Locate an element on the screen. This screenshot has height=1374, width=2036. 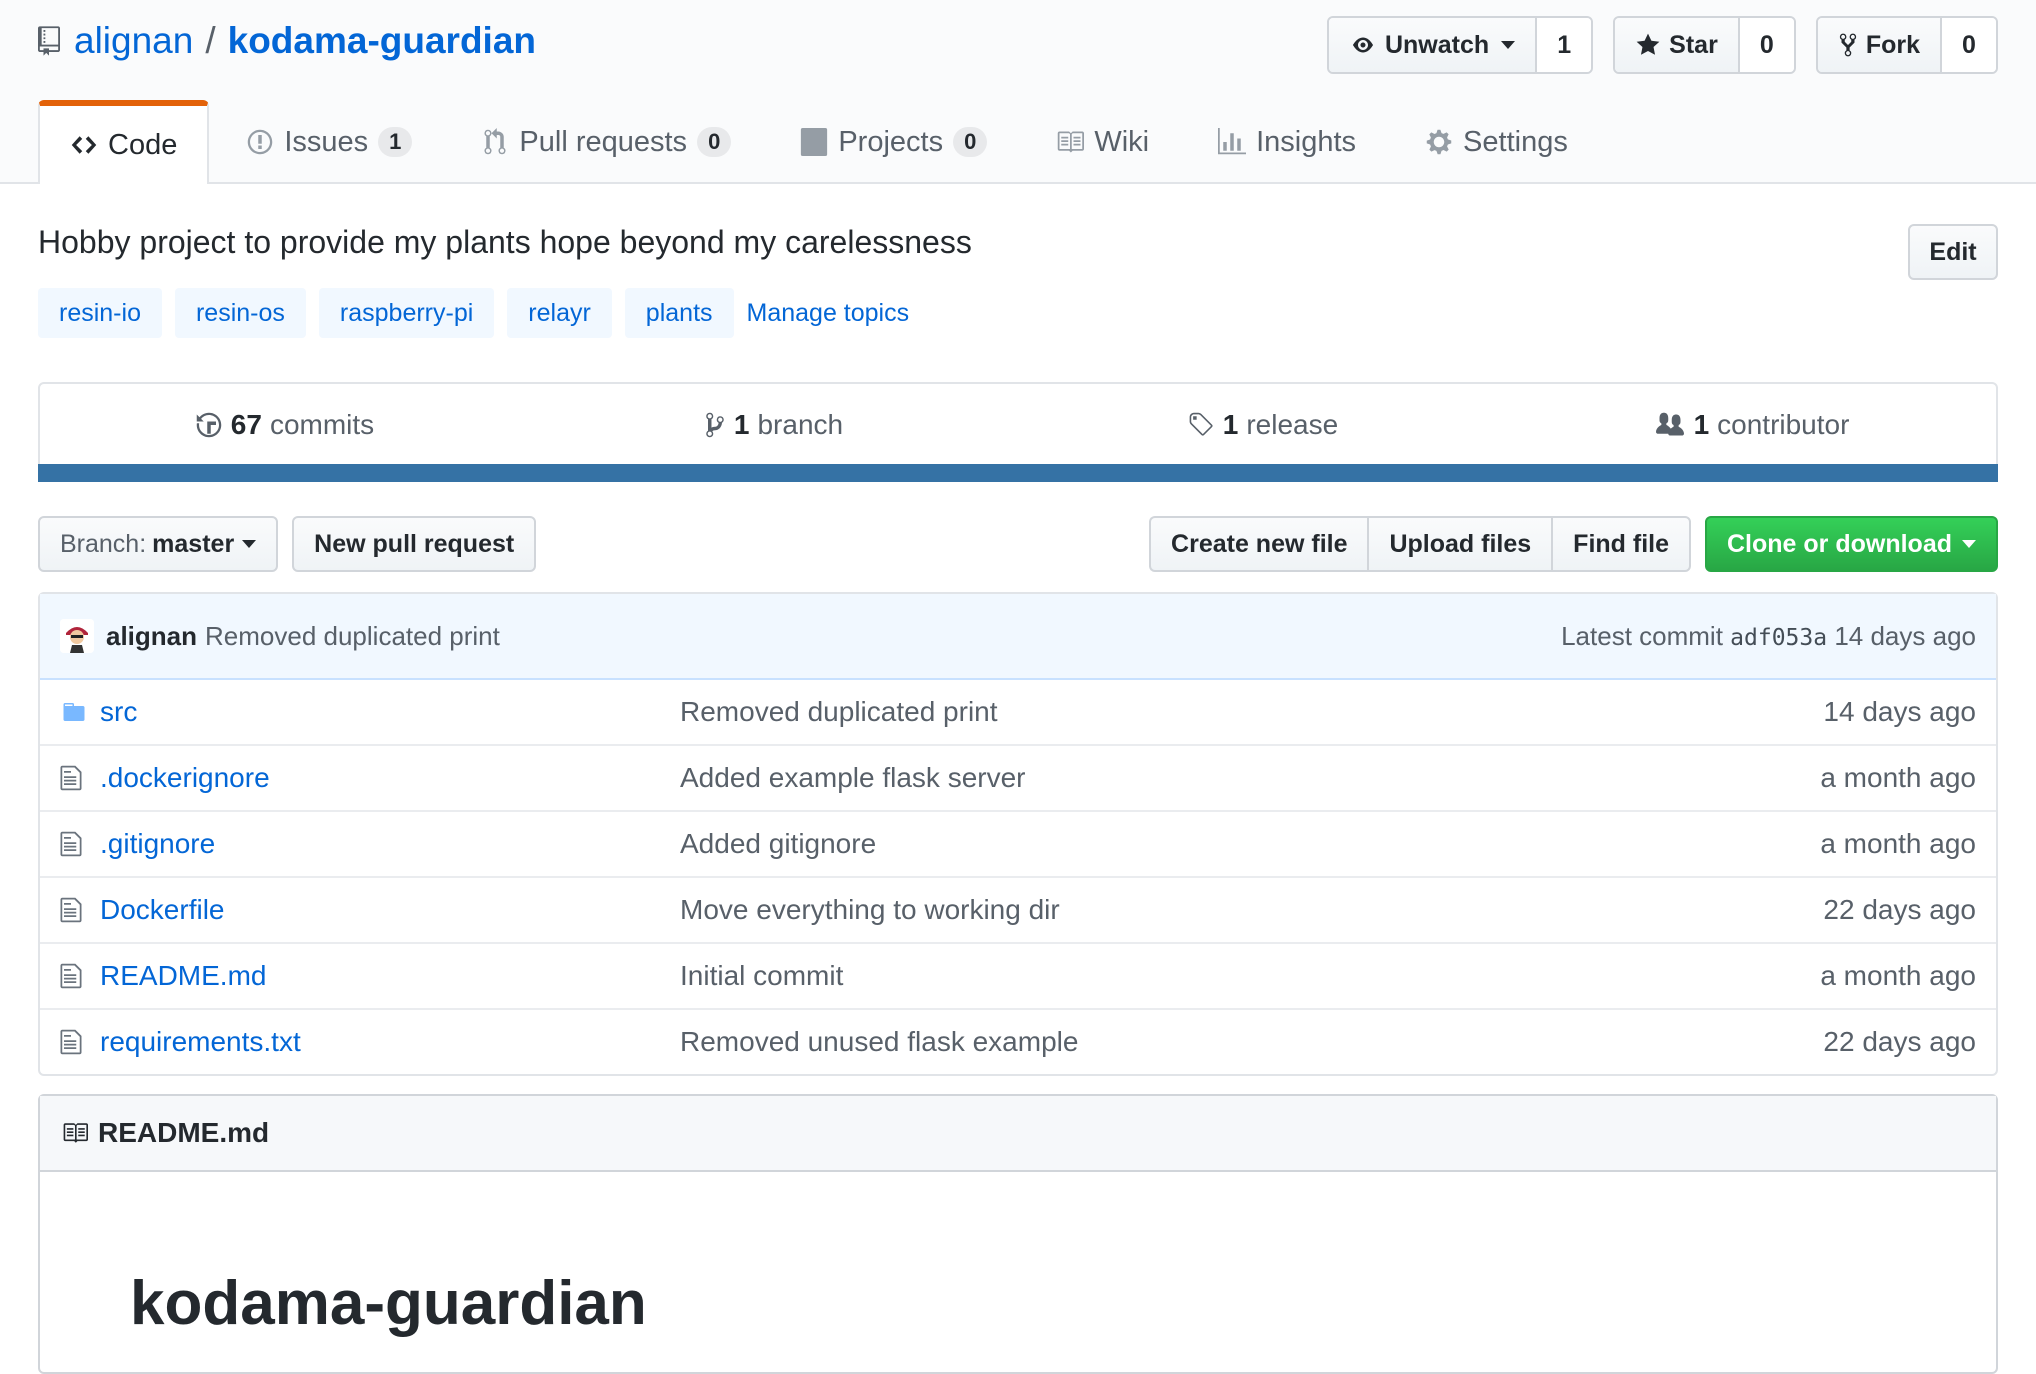
branch-value: master is located at coordinates (193, 543).